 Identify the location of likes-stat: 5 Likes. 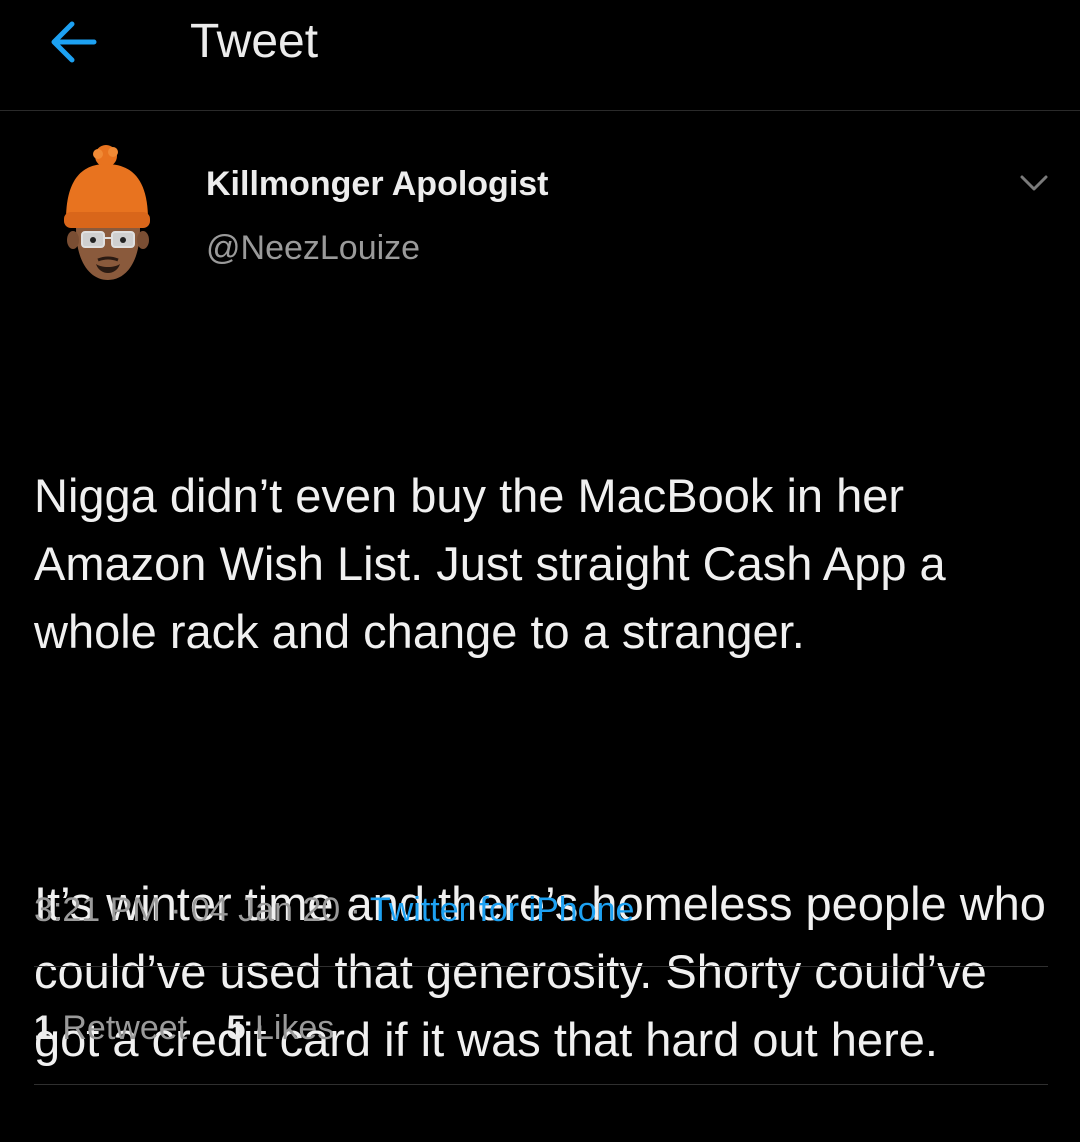
(281, 1028).